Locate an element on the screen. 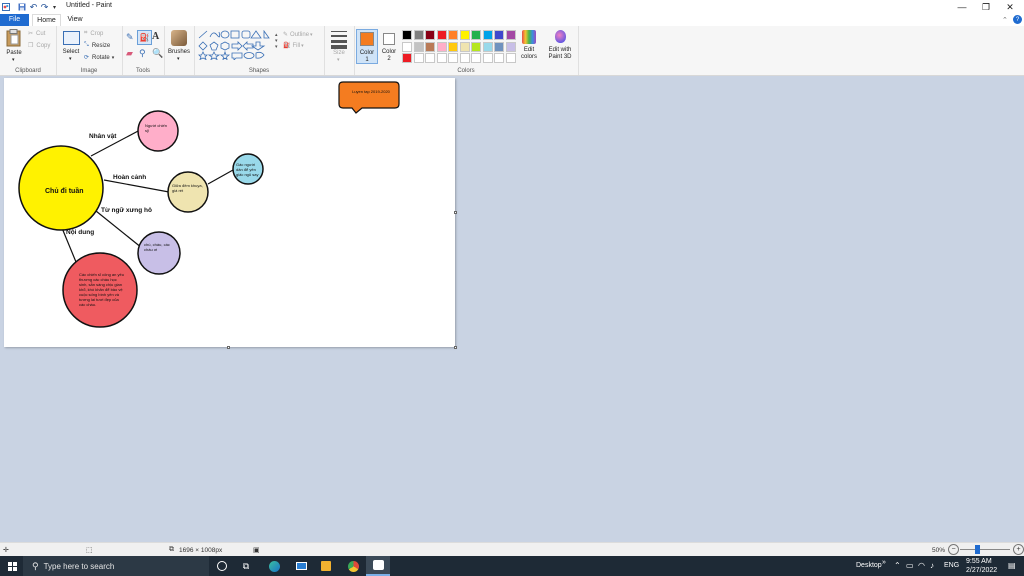 The height and width of the screenshot is (576, 1024). crop-button: ⌗ Crop is located at coordinates (93, 33).